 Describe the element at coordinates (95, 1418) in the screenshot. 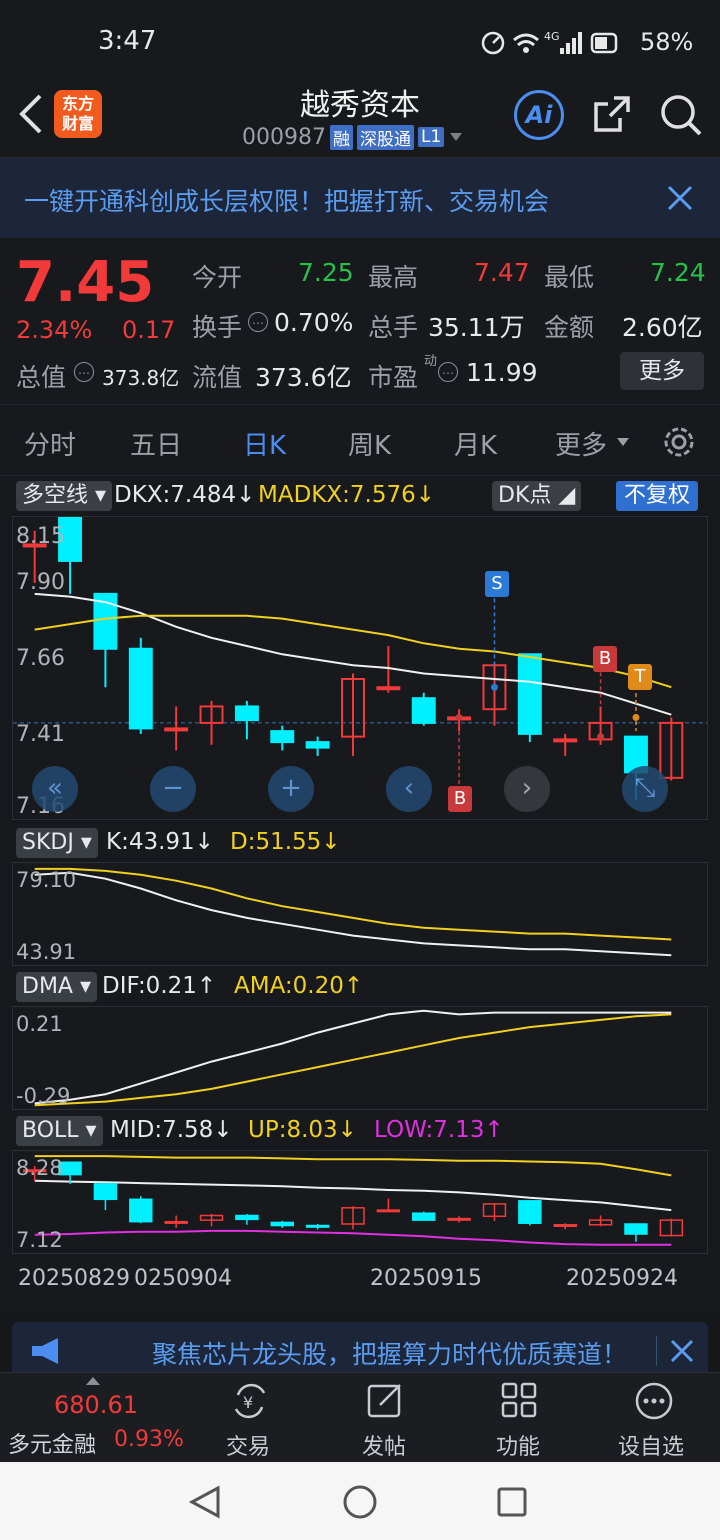

I see `sector-index: 680.61 多元金融 0.93%` at that location.